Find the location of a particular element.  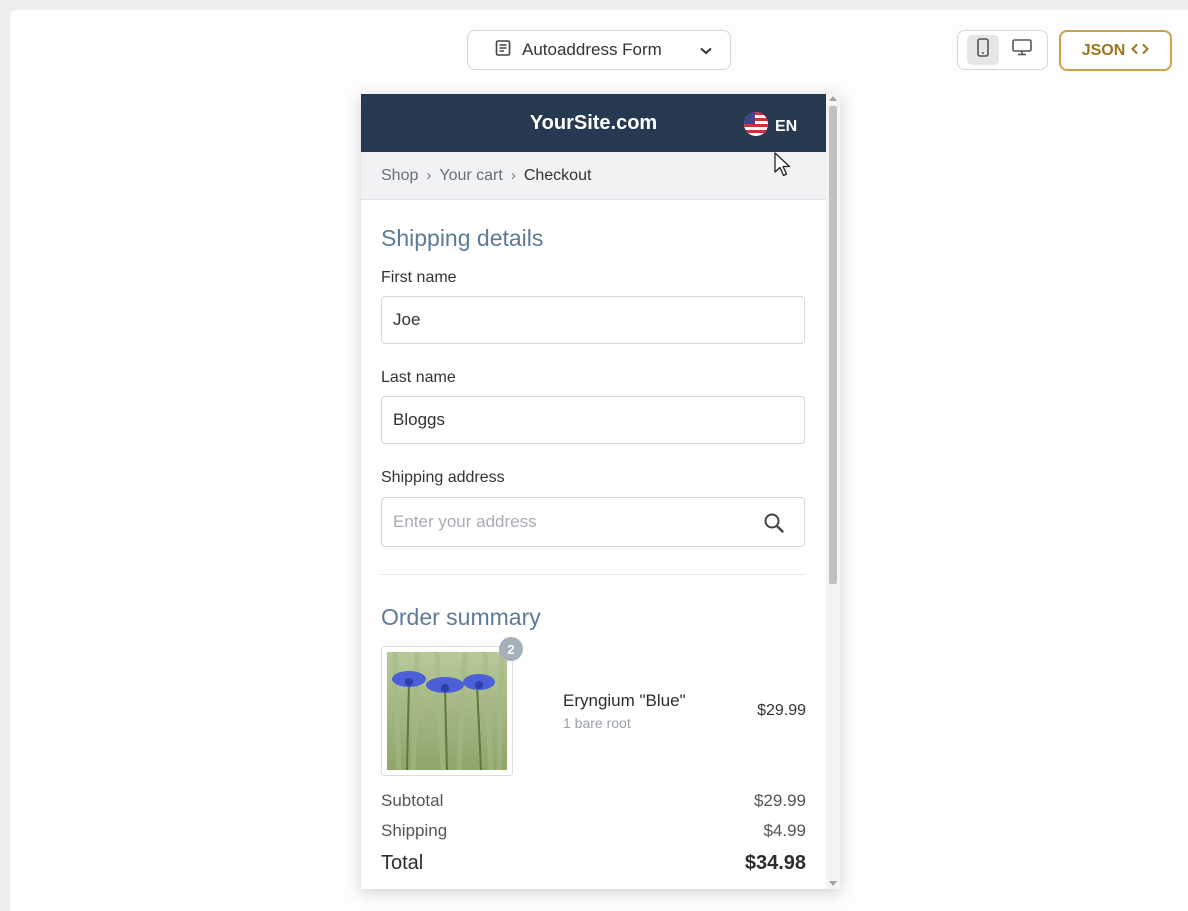

desktop-view-button is located at coordinates (1022, 50).